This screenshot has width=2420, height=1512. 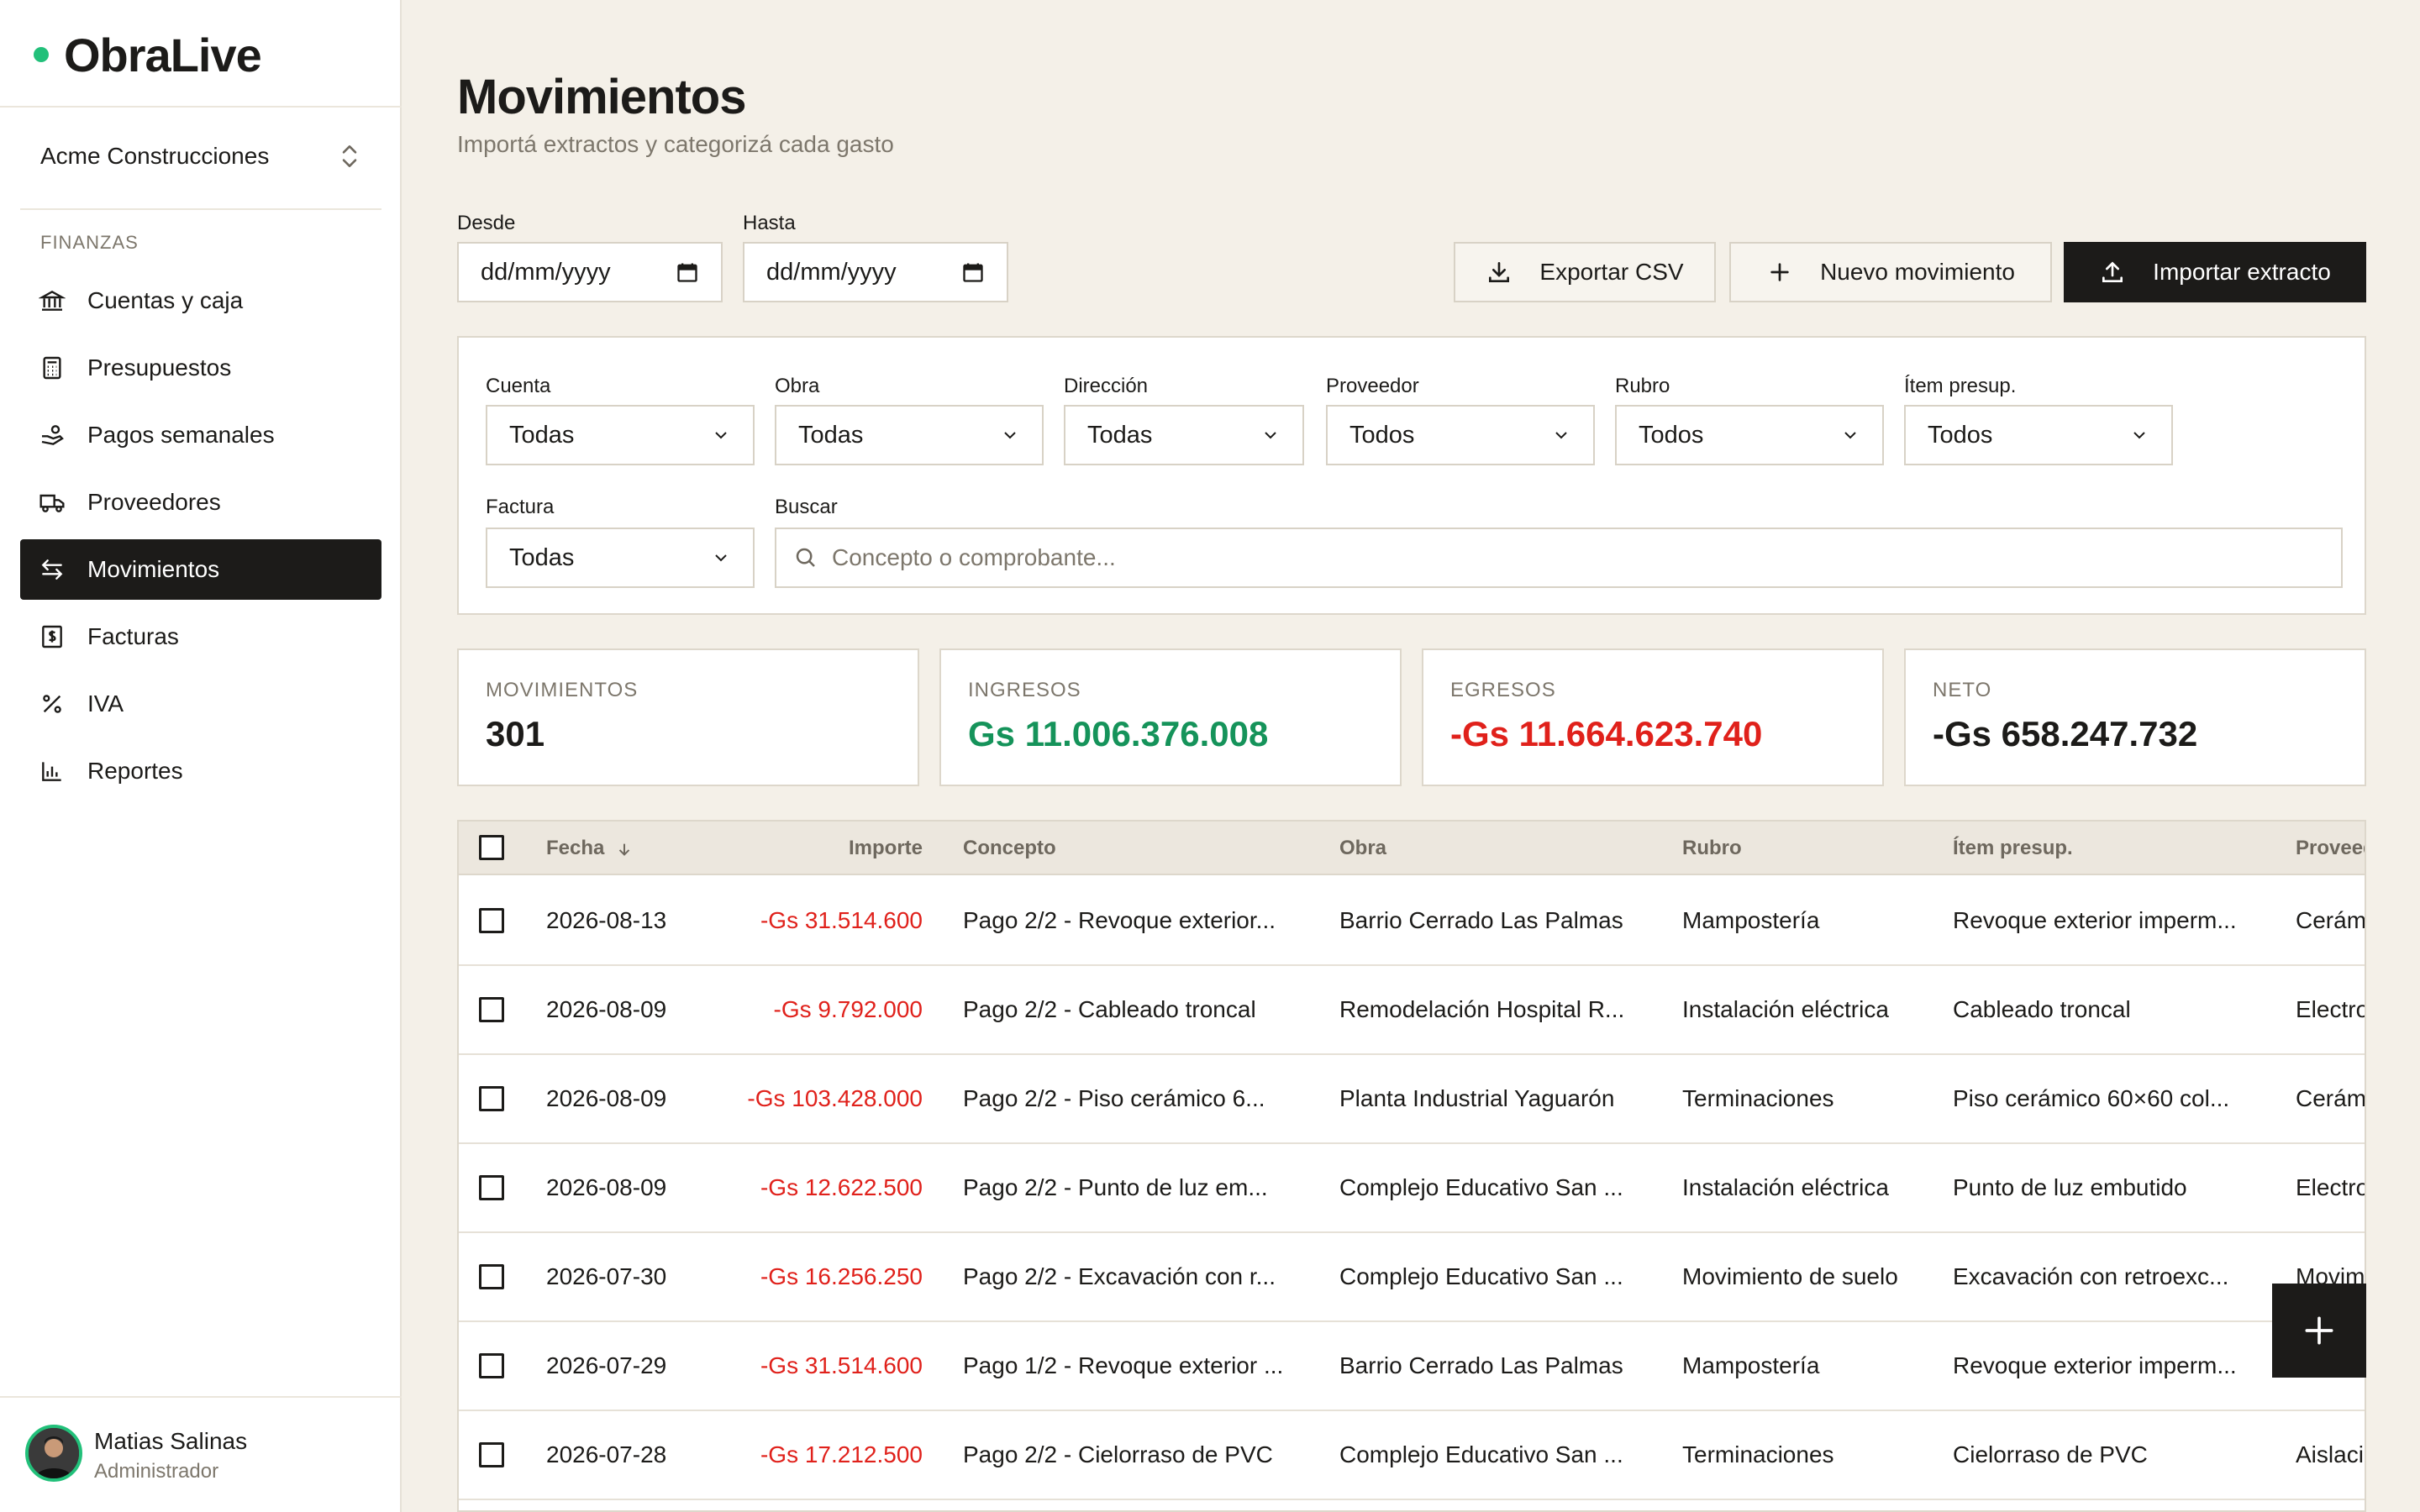 I want to click on cell-fecha: 2026-08-13, so click(x=606, y=920).